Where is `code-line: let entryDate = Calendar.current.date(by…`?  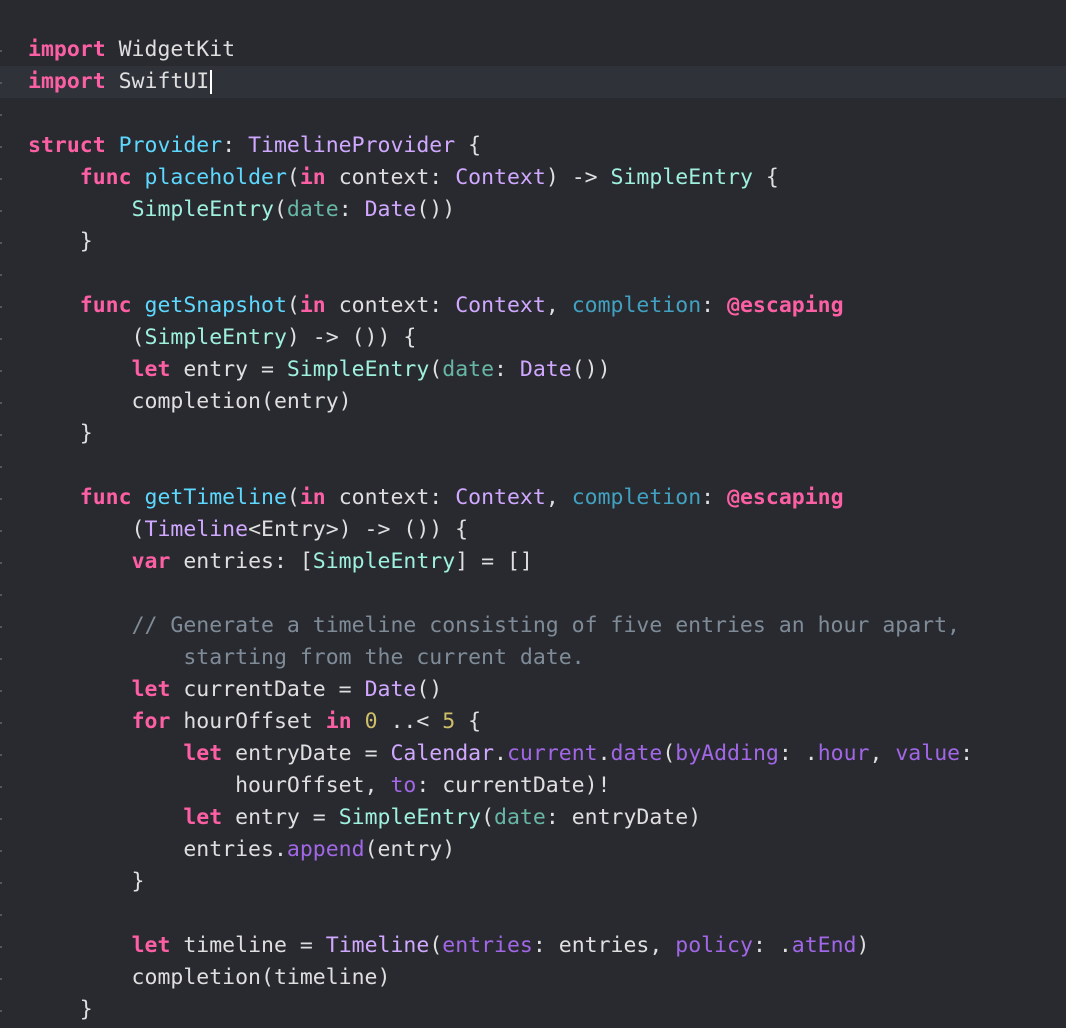
code-line: let entryDate = Calendar.current.date(by… is located at coordinates (533, 754).